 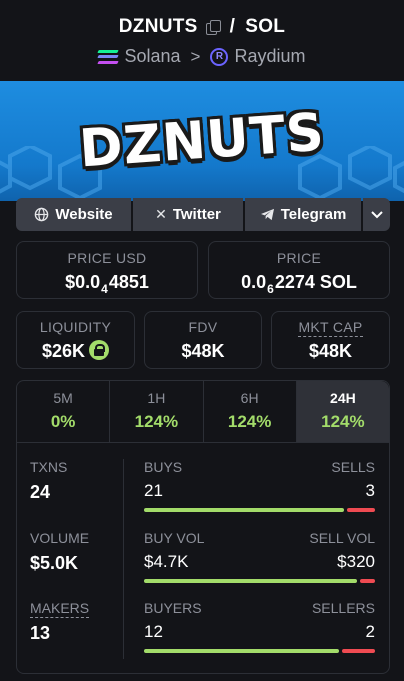 I want to click on liquidity-value: $26K, so click(x=63, y=351).